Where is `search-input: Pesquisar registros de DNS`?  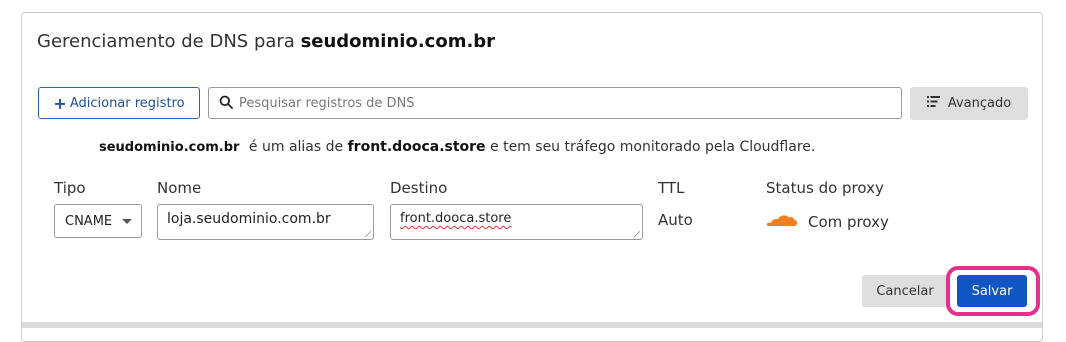
search-input: Pesquisar registros de DNS is located at coordinates (555, 103).